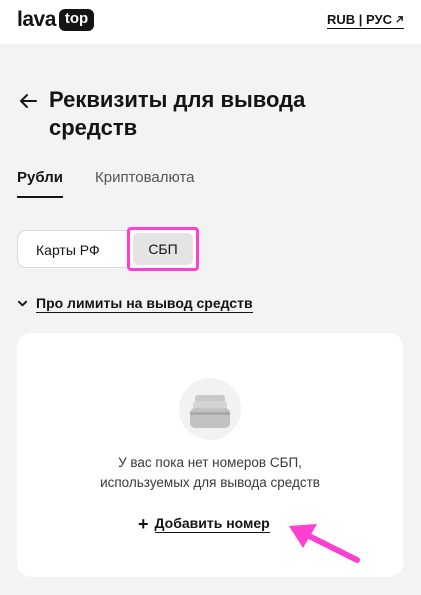 The width and height of the screenshot is (421, 595). What do you see at coordinates (143, 523) in the screenshot?
I see `plus-icon: +` at bounding box center [143, 523].